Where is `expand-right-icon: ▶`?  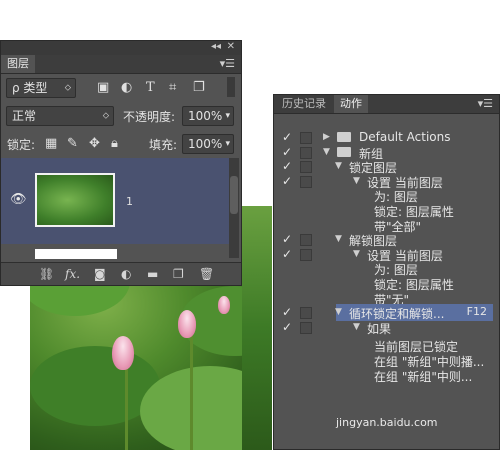
expand-right-icon: ▶ is located at coordinates (326, 137).